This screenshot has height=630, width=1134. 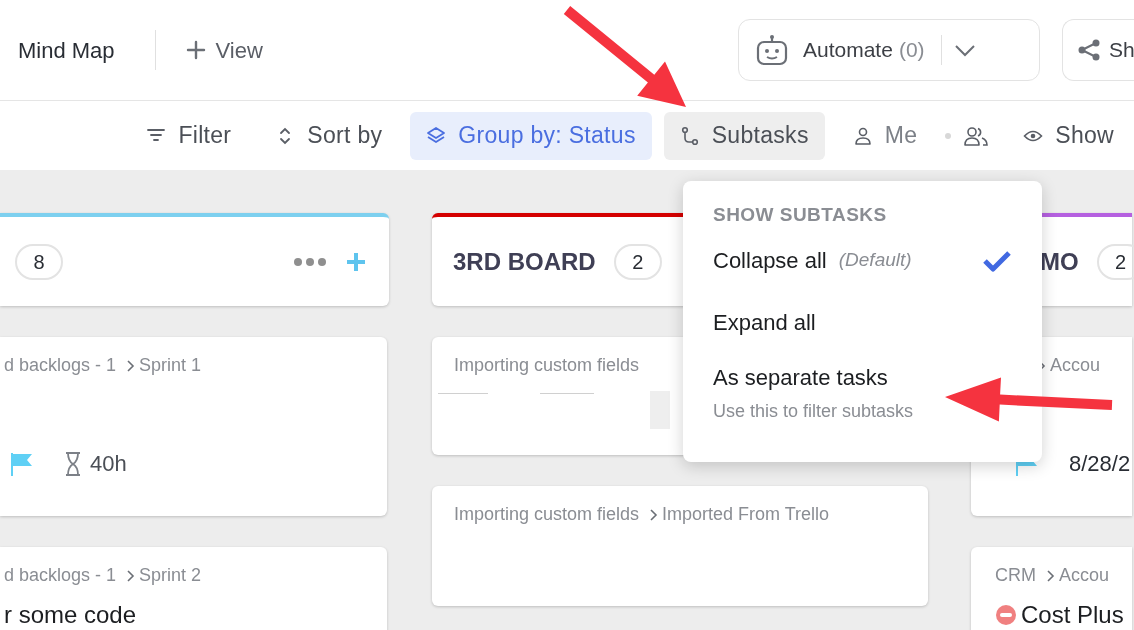 What do you see at coordinates (329, 135) in the screenshot?
I see `toolbar-button: Sort by` at bounding box center [329, 135].